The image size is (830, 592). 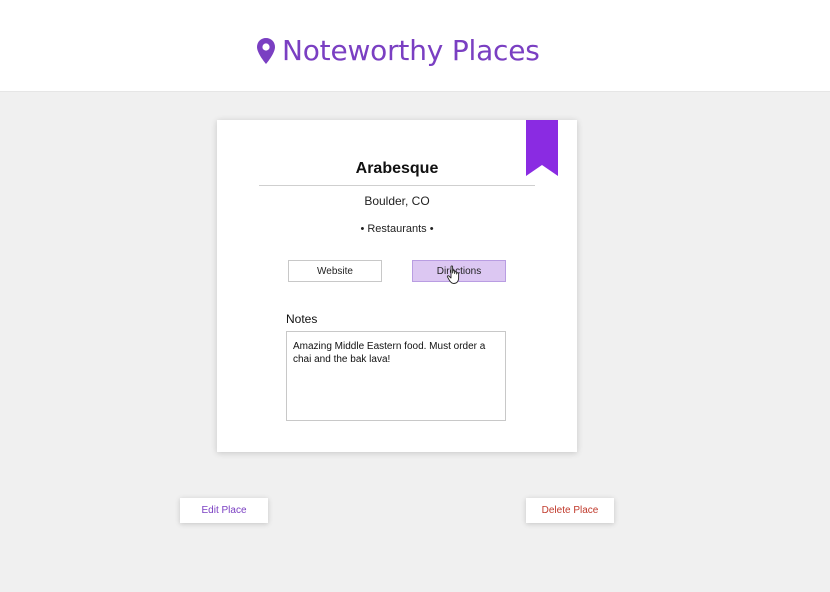 I want to click on divider, so click(x=397, y=185).